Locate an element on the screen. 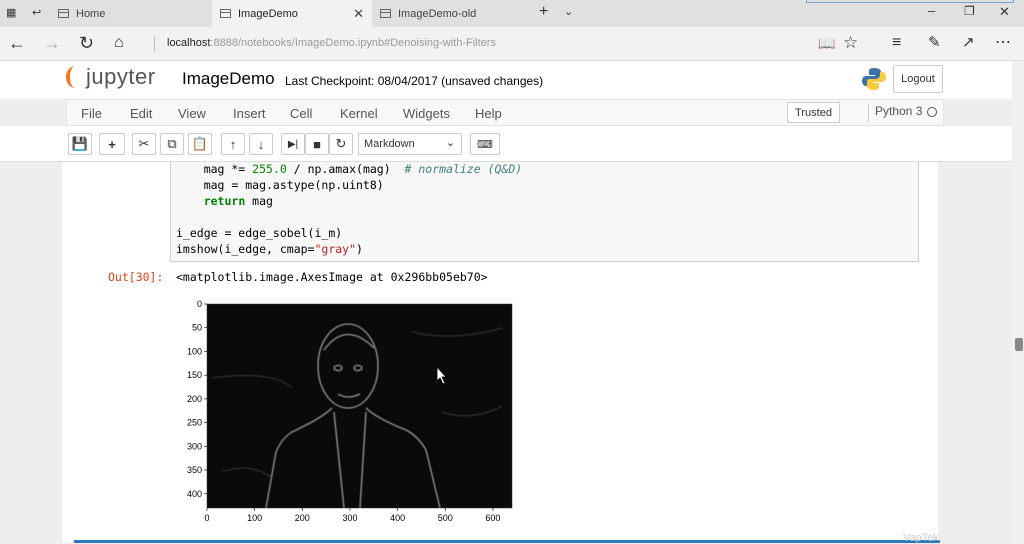 The width and height of the screenshot is (1024, 544). notes-pen-icon: ✎ is located at coordinates (934, 43).